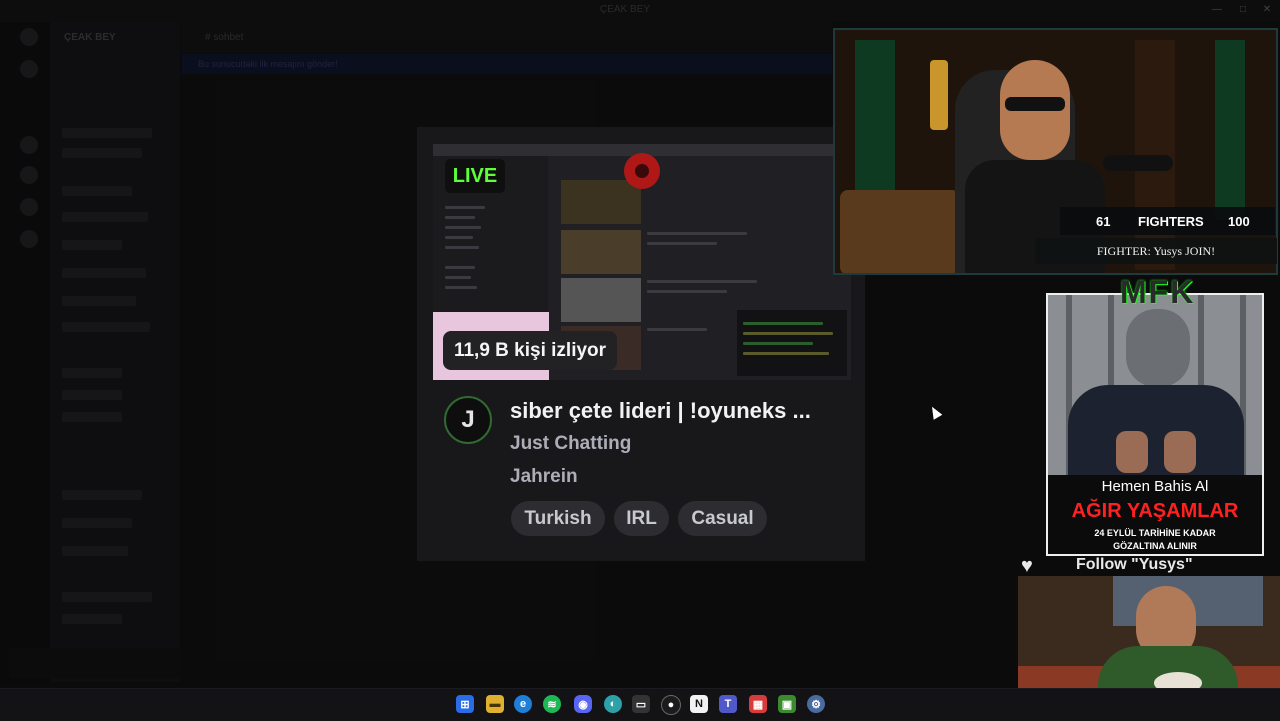 The width and height of the screenshot is (1280, 721). What do you see at coordinates (1267, 10) in the screenshot?
I see `close-icon: ✕` at bounding box center [1267, 10].